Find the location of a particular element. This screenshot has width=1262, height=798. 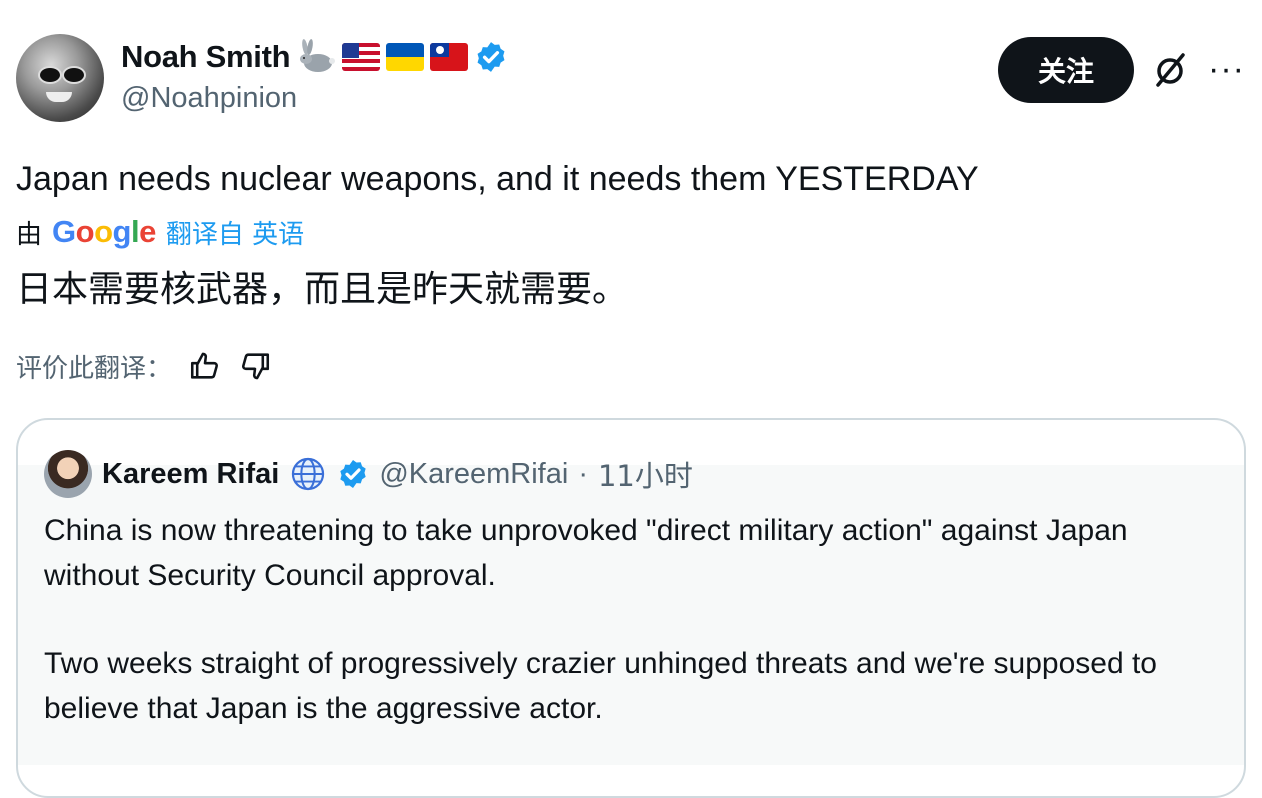

author-name: Noah Smith is located at coordinates (206, 57).